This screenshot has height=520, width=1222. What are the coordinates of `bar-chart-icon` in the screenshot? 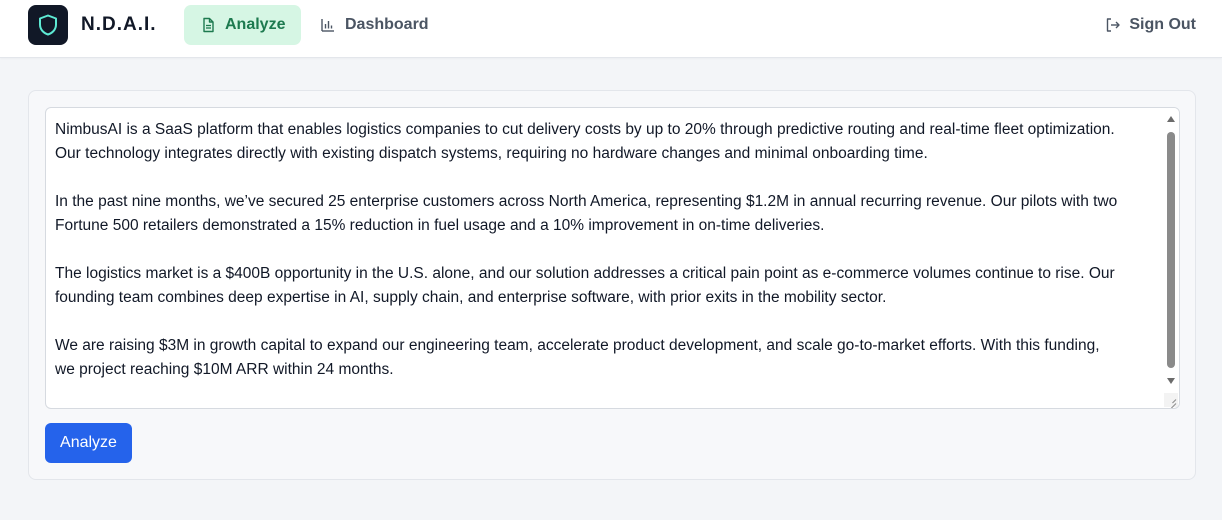 It's located at (328, 25).